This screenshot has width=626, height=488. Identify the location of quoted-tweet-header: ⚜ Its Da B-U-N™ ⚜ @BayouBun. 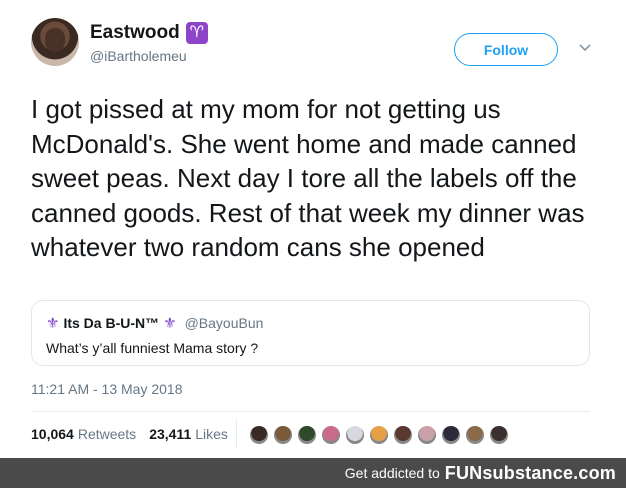
(154, 323).